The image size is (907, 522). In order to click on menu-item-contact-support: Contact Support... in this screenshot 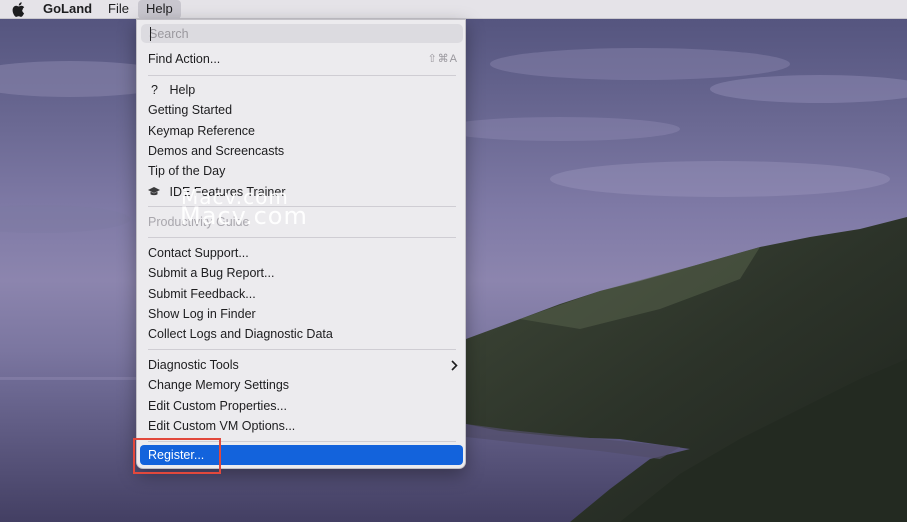, I will do `click(303, 253)`.